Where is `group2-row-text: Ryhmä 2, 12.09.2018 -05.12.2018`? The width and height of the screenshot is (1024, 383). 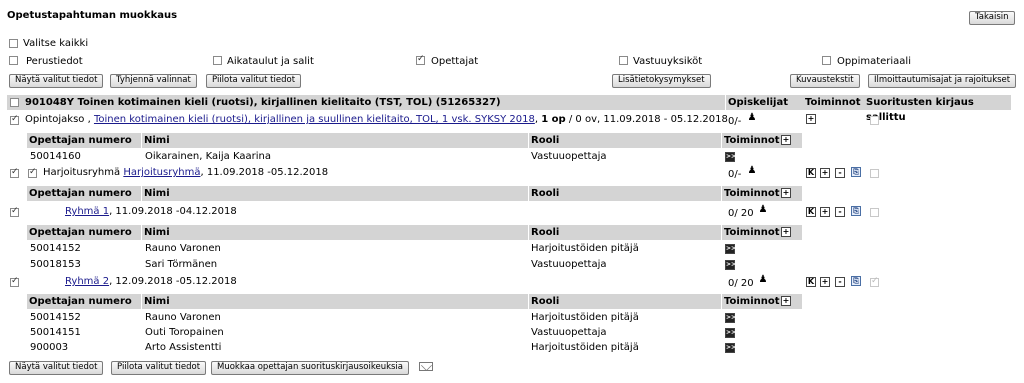 group2-row-text: Ryhmä 2, 12.09.2018 -05.12.2018 is located at coordinates (151, 281).